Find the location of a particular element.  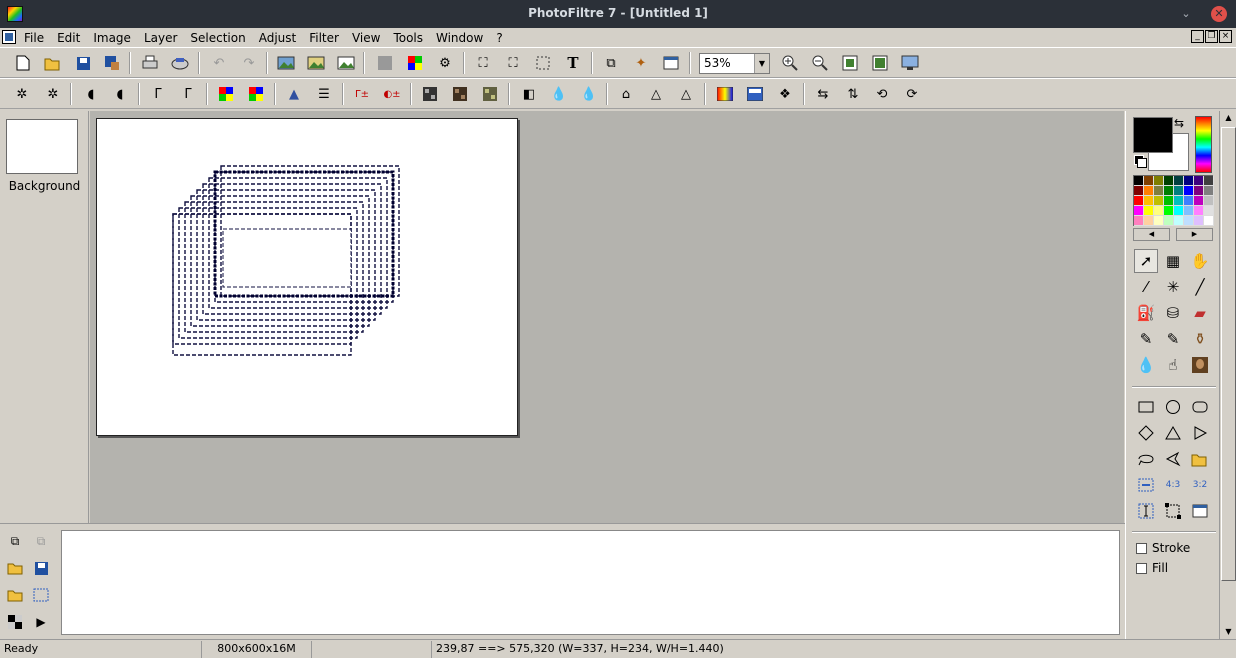

chevron-down-icon: ▼ is located at coordinates (761, 63).